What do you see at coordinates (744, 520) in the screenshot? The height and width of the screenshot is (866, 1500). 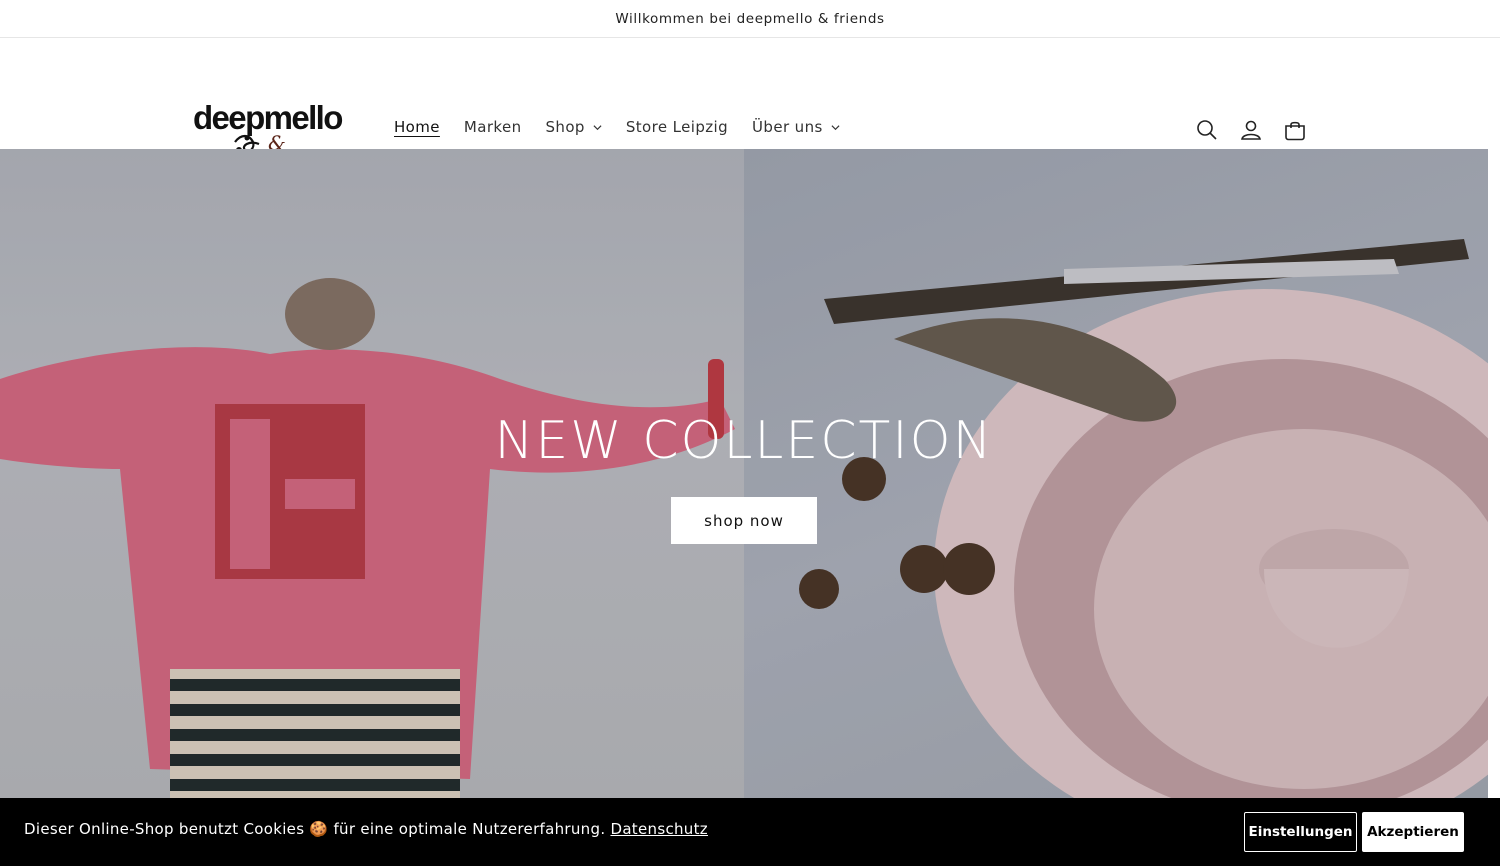 I see `shop-now-button: shop now` at bounding box center [744, 520].